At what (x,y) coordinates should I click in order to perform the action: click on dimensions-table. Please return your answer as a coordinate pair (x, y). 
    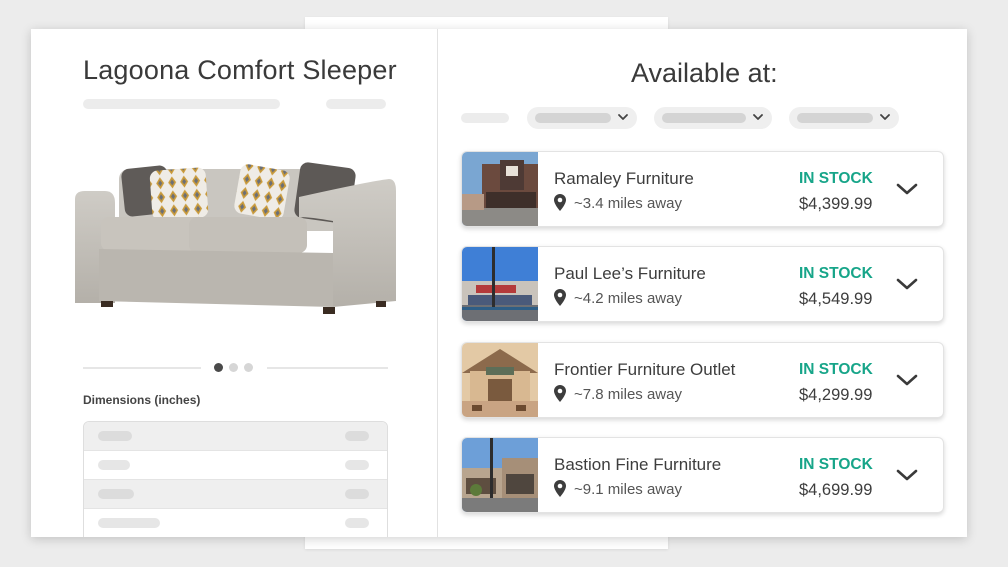
    Looking at the image, I should click on (235, 479).